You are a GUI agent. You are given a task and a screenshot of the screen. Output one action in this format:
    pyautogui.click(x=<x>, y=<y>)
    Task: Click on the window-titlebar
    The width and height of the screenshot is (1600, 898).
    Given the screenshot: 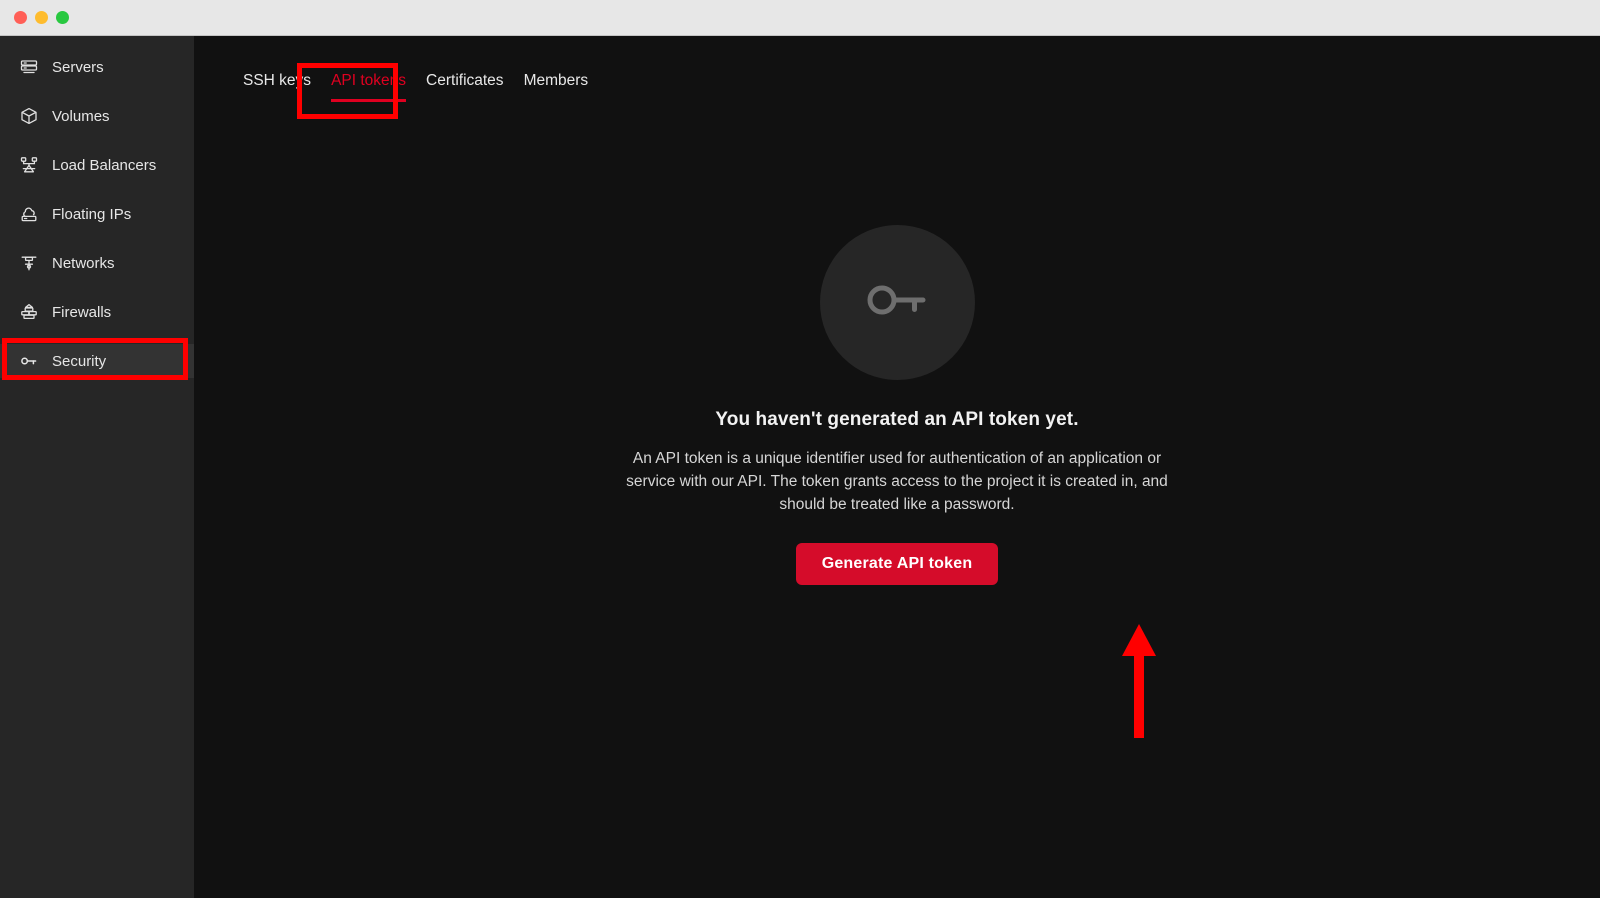 What is the action you would take?
    pyautogui.click(x=800, y=18)
    